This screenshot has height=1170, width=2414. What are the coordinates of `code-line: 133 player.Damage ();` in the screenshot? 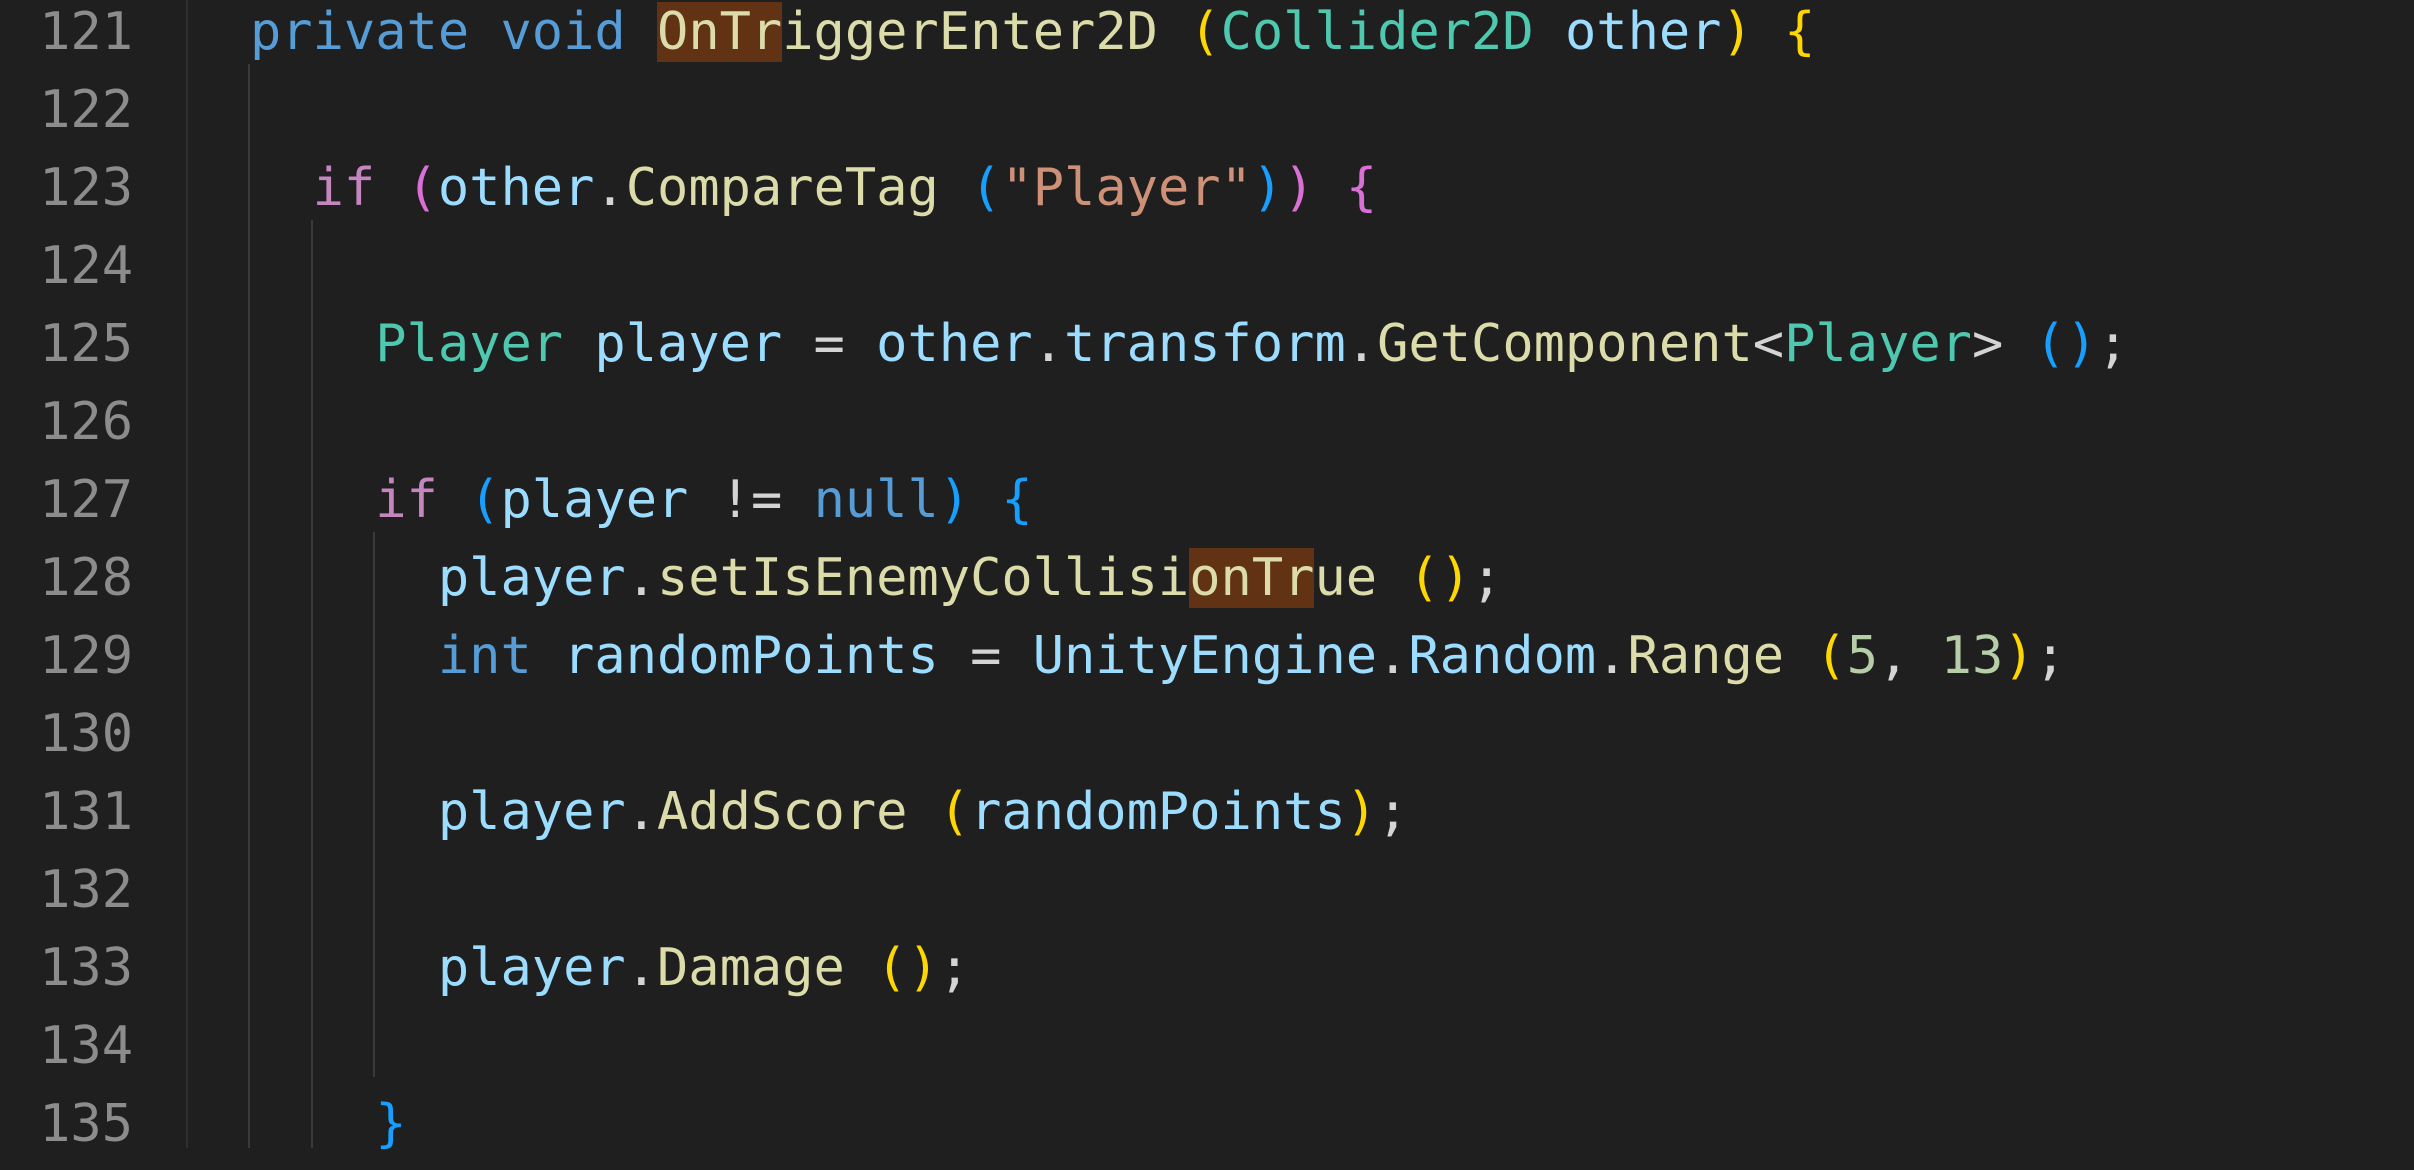 It's located at (1207, 975).